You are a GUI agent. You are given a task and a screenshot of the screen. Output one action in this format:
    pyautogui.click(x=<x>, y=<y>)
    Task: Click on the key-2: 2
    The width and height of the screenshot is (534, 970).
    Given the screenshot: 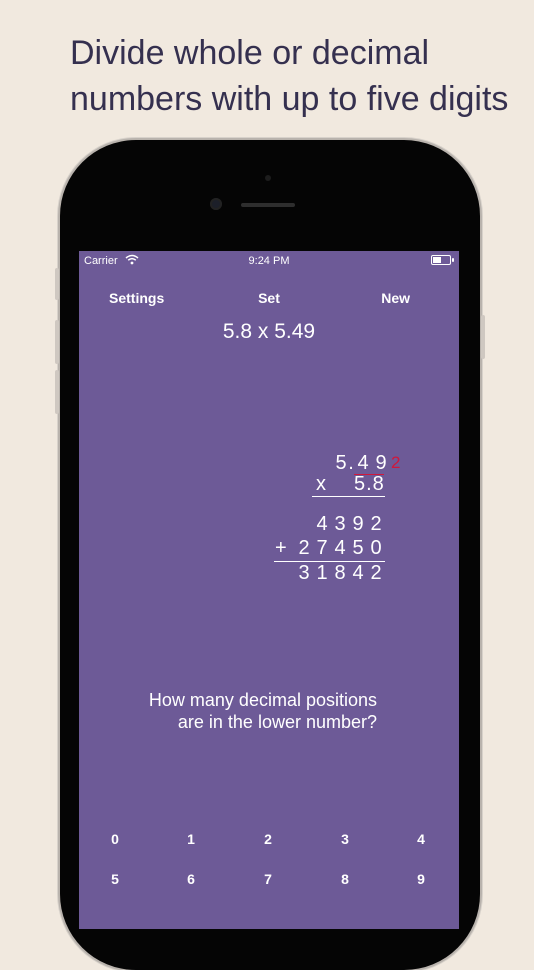 What is the action you would take?
    pyautogui.click(x=268, y=839)
    